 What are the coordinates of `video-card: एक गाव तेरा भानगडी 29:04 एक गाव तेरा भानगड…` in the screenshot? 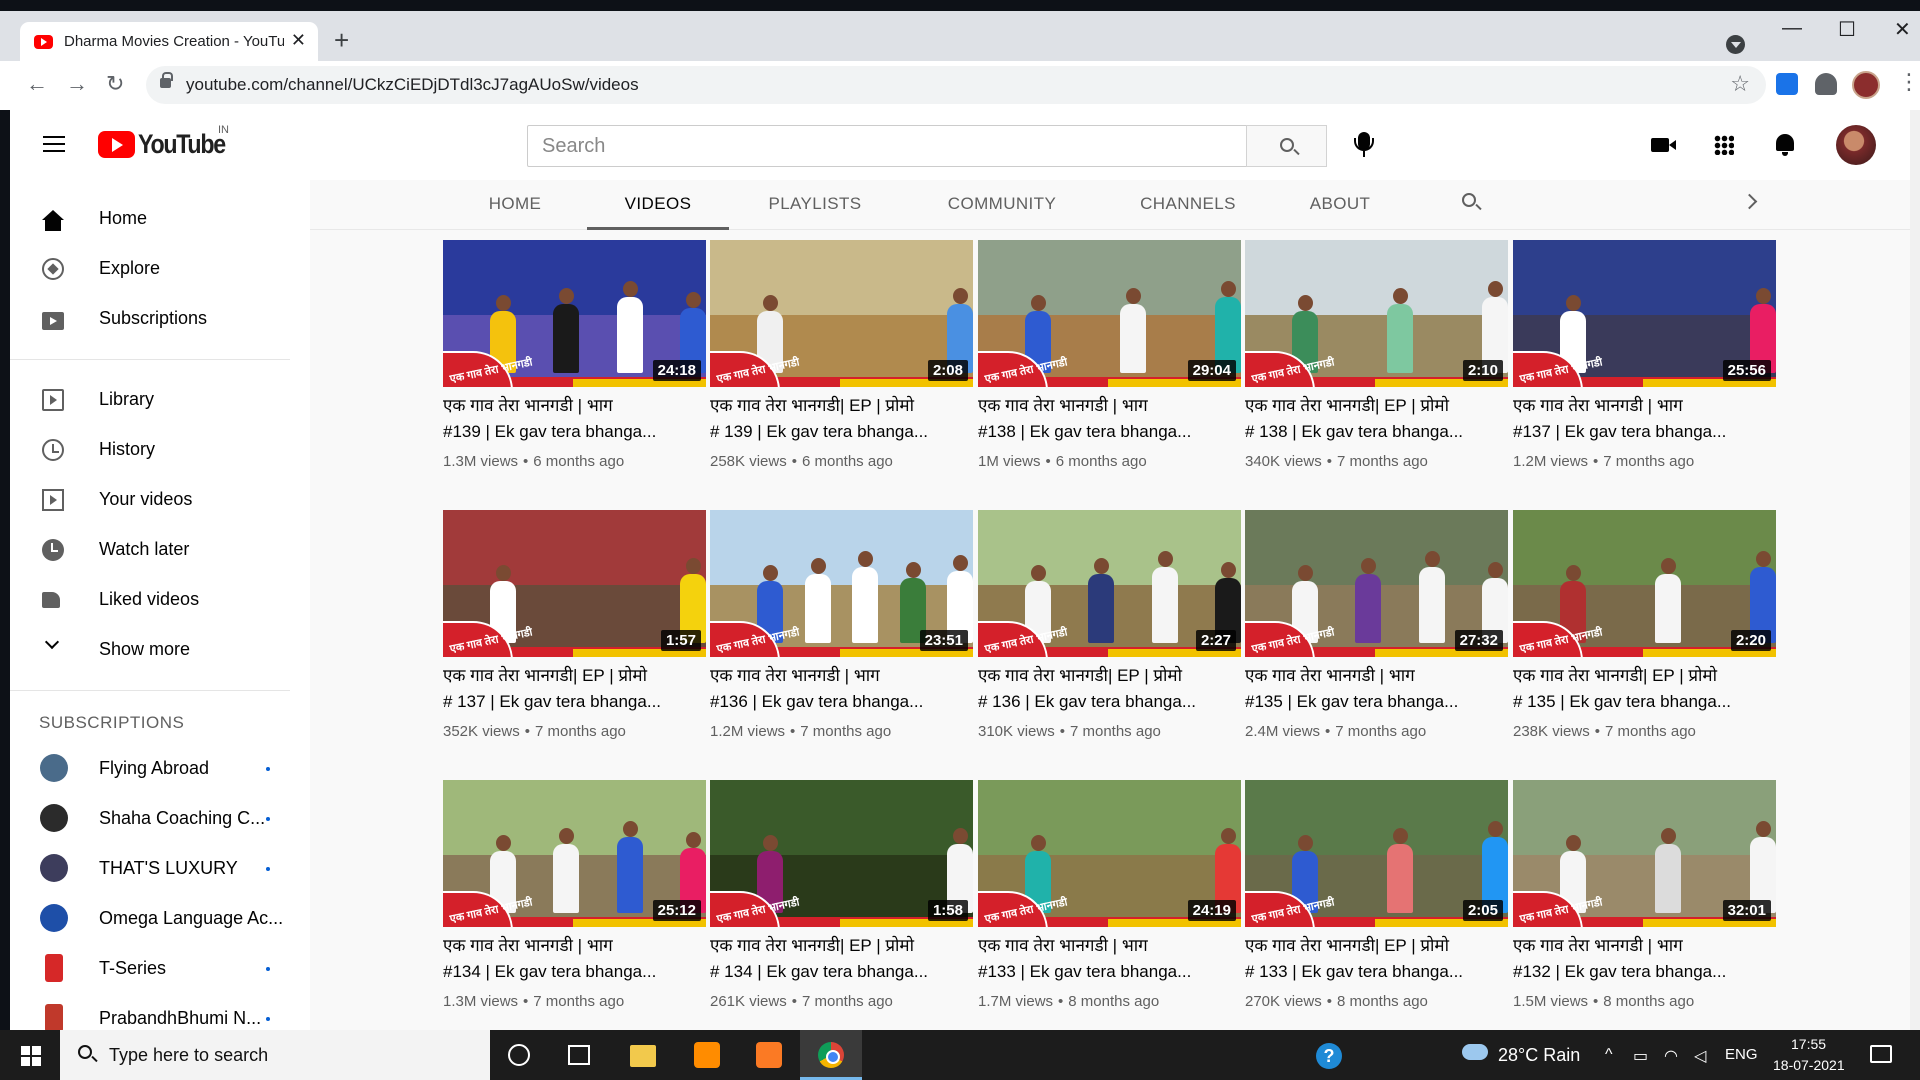 It's located at (1109, 365).